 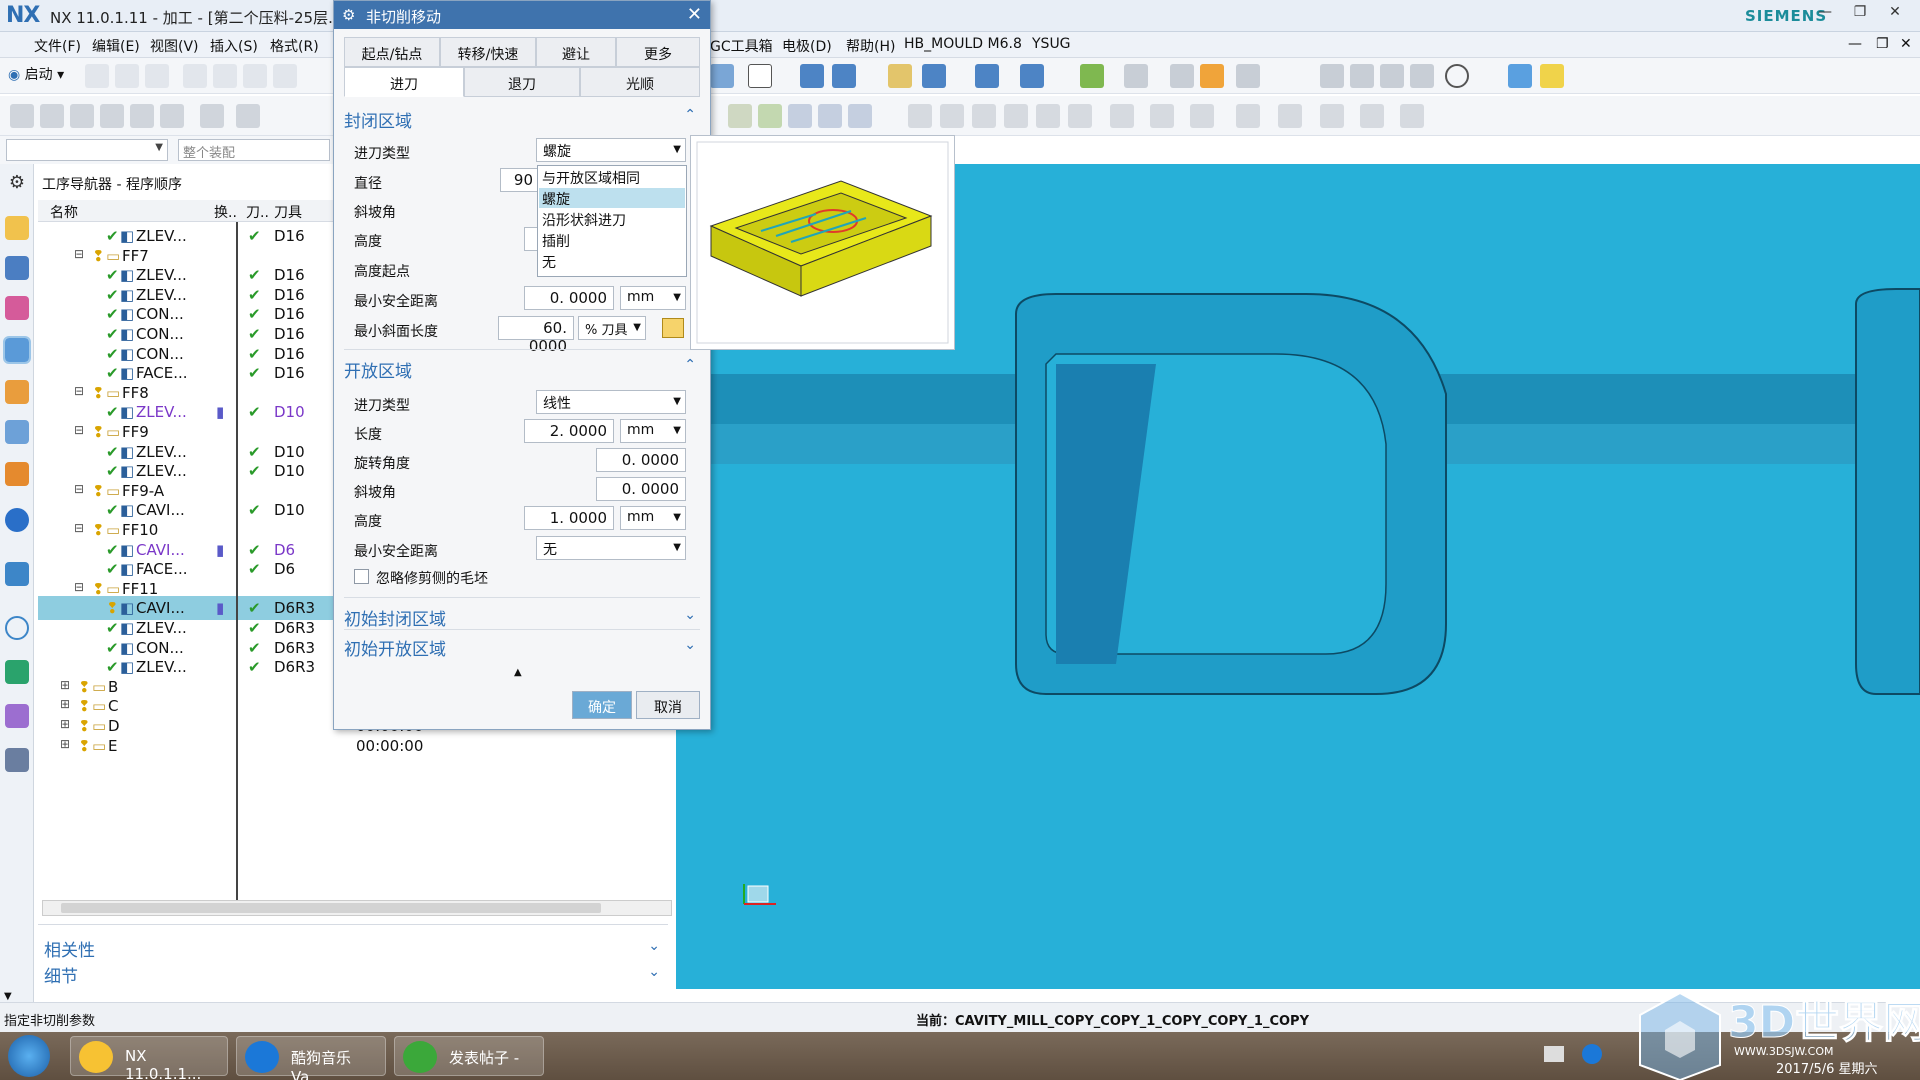 What do you see at coordinates (1592, 1054) in the screenshot?
I see `kugou-tray-icon` at bounding box center [1592, 1054].